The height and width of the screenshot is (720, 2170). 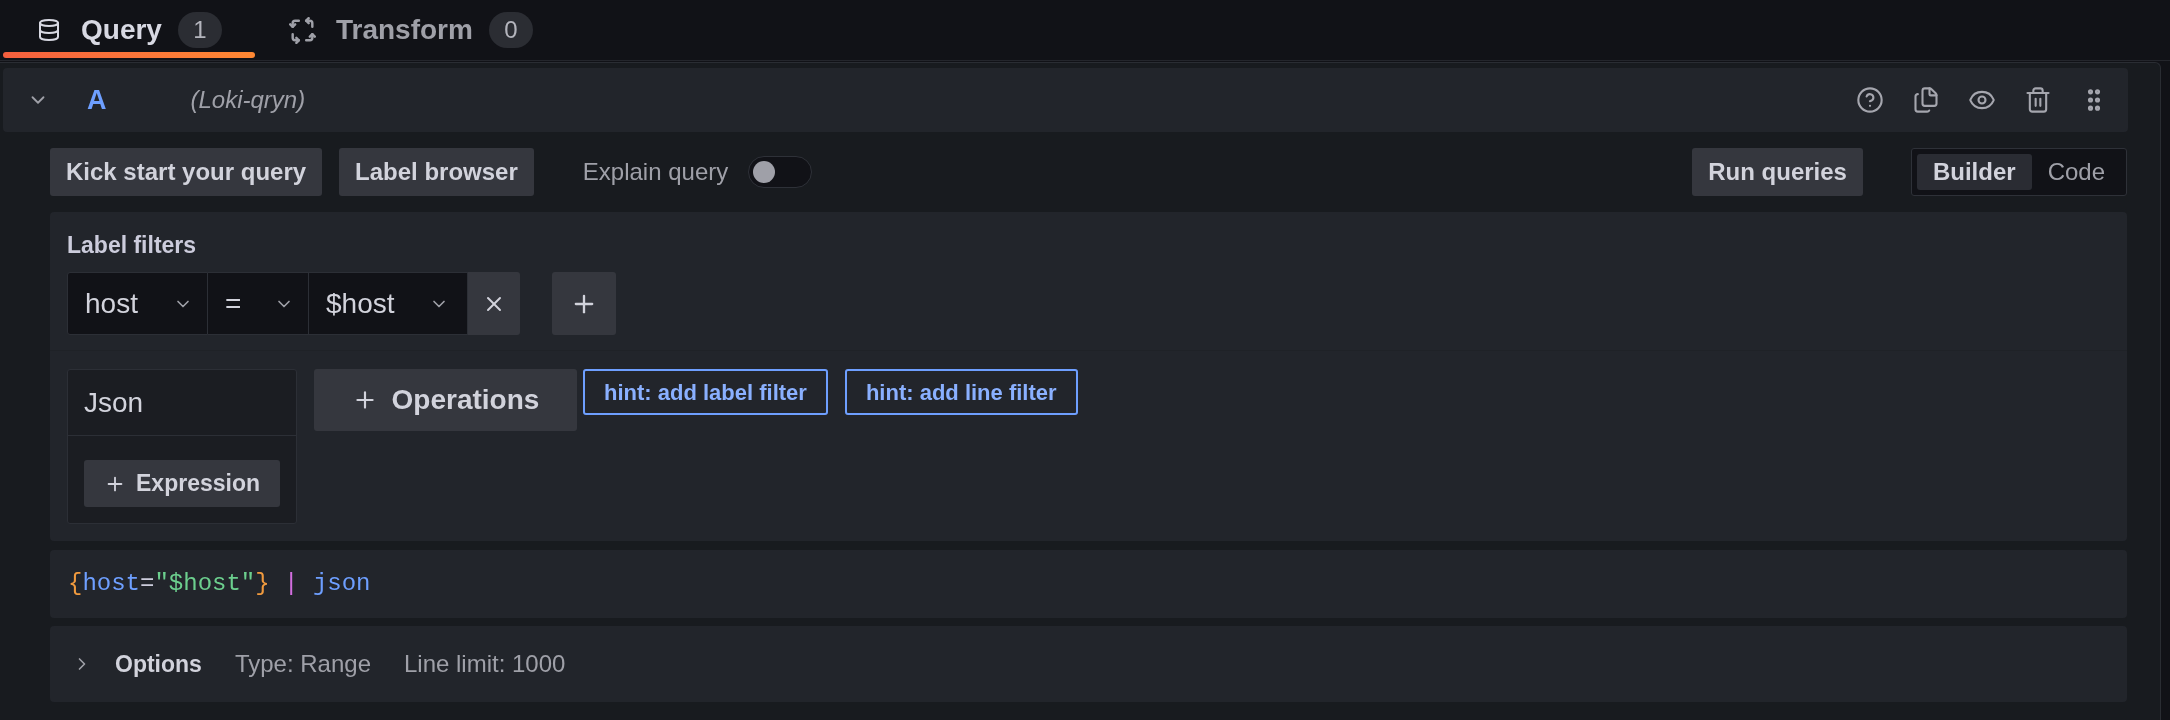 What do you see at coordinates (182, 483) in the screenshot?
I see `add-expression-button: Expression` at bounding box center [182, 483].